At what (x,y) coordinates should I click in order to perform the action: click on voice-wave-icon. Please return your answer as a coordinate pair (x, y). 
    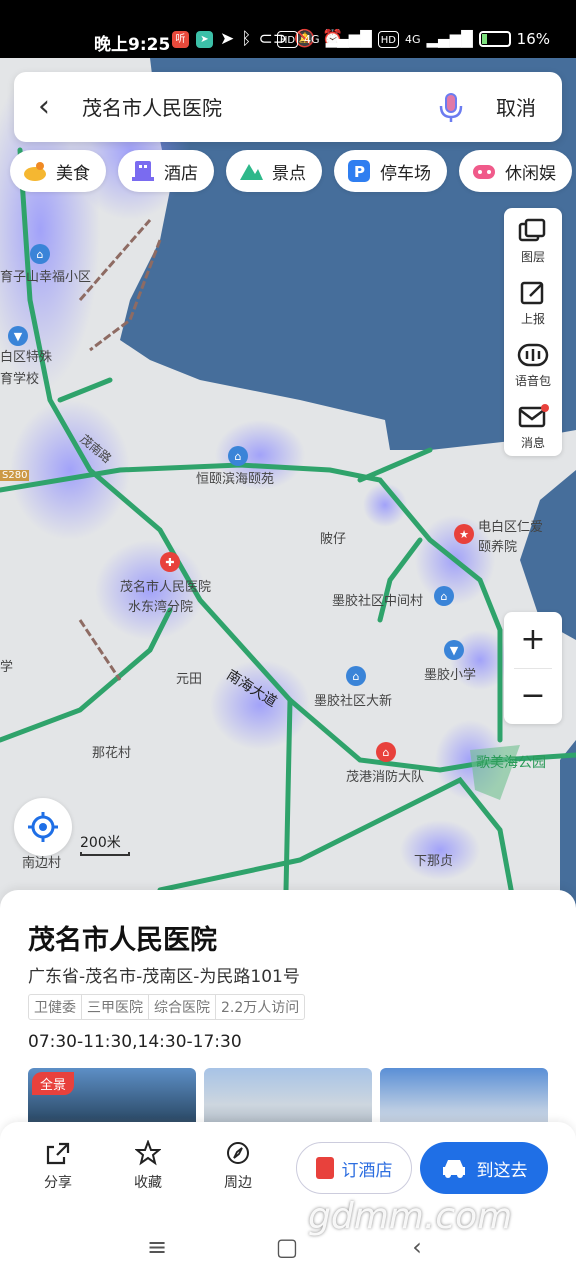
    Looking at the image, I should click on (533, 355).